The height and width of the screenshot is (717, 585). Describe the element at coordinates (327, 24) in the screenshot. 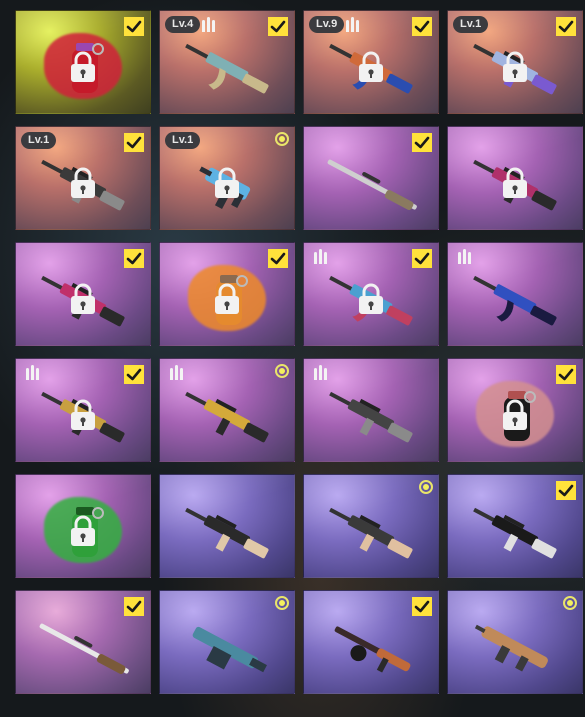

I see `level-badge: Lv.9` at that location.